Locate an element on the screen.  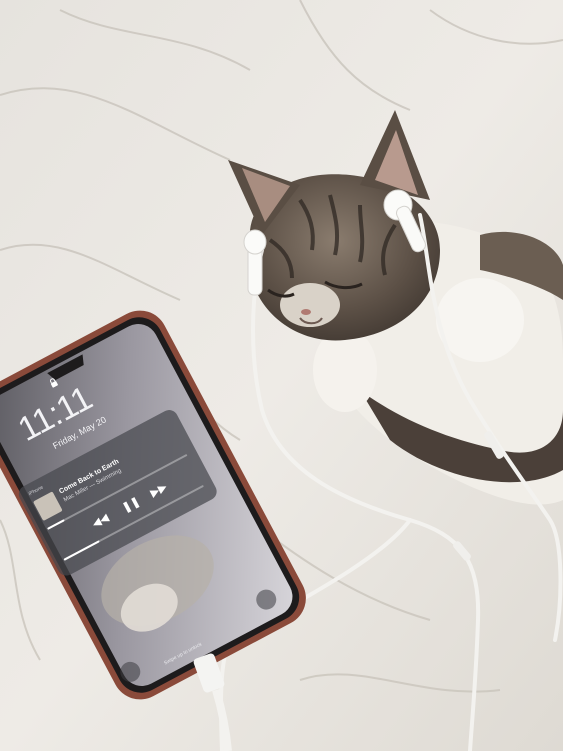
lock-icon is located at coordinates (54, 383).